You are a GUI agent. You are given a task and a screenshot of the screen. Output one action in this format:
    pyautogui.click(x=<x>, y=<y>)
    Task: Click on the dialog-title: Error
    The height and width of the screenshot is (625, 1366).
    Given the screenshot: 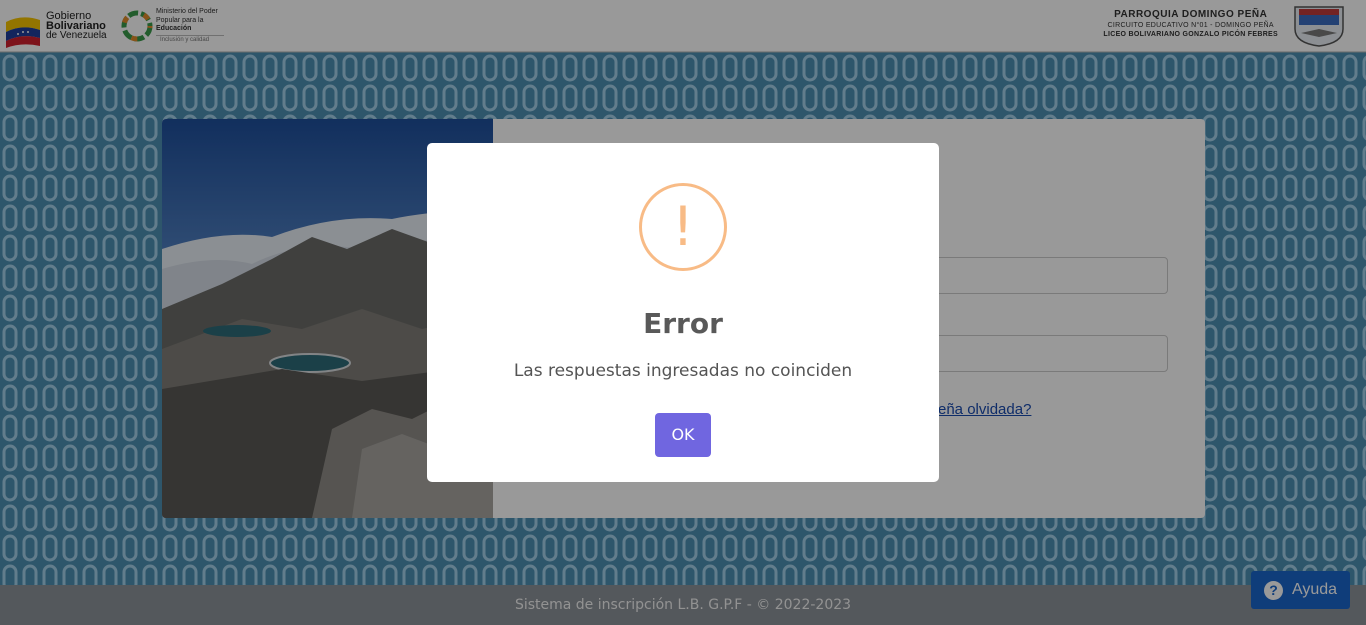 What is the action you would take?
    pyautogui.click(x=683, y=323)
    